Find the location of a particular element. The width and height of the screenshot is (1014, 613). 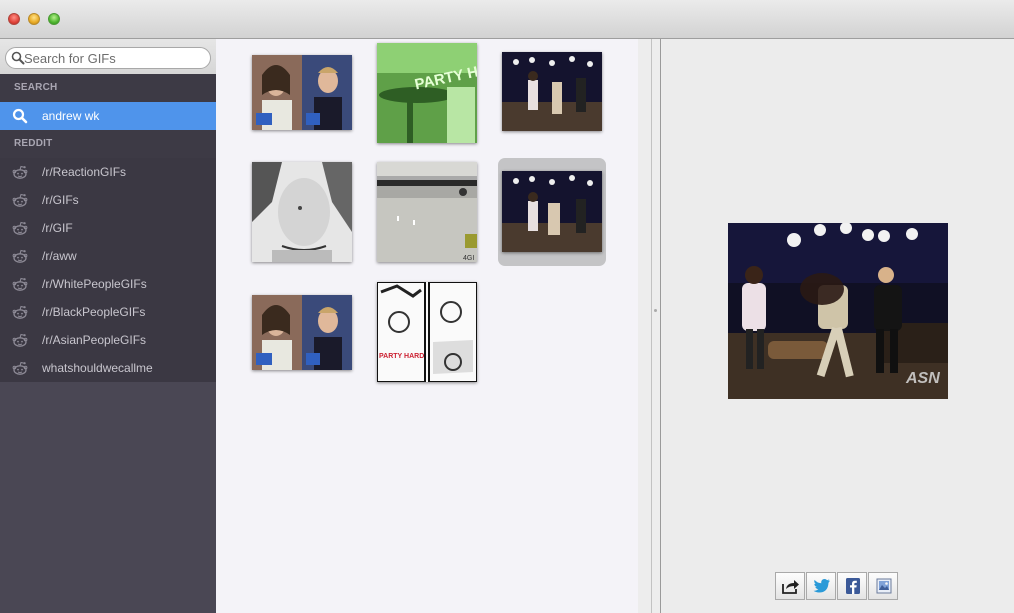

facebook-icon is located at coordinates (853, 586).